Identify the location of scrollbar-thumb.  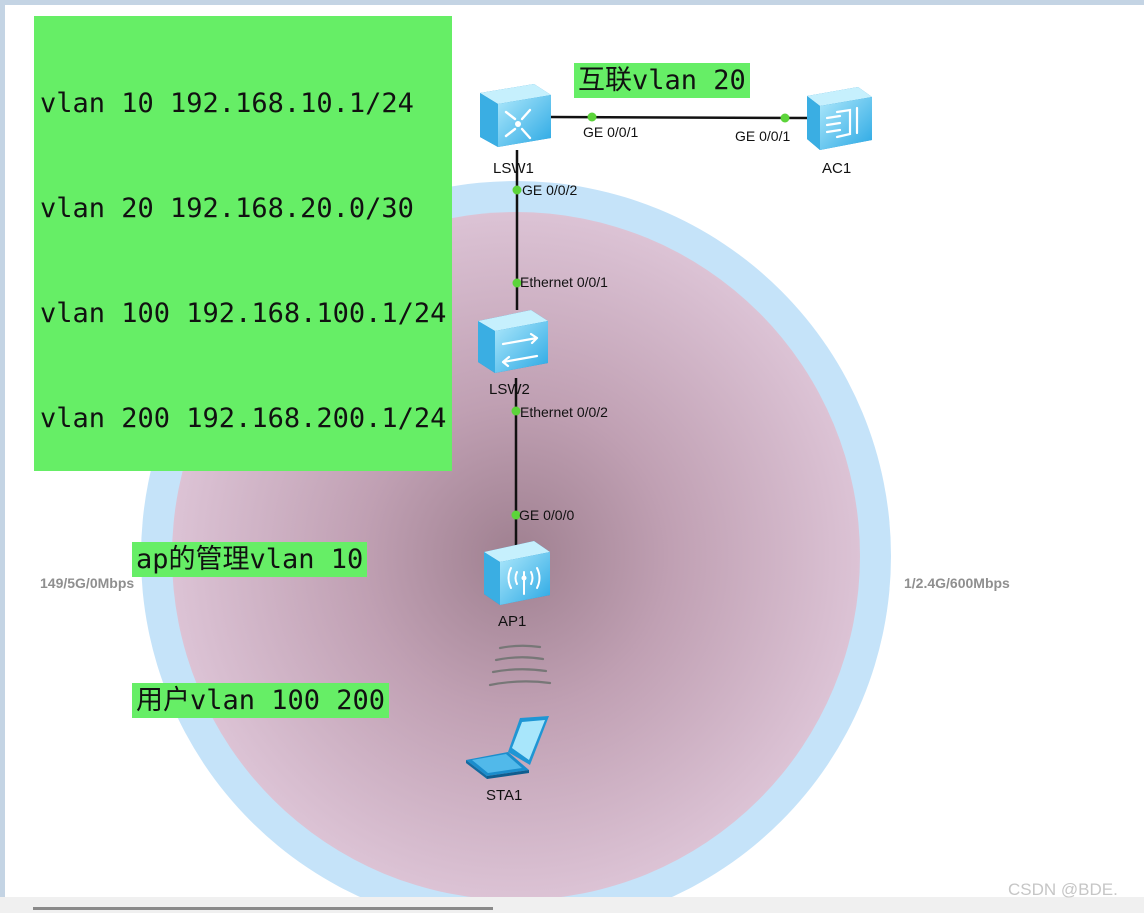
(263, 908).